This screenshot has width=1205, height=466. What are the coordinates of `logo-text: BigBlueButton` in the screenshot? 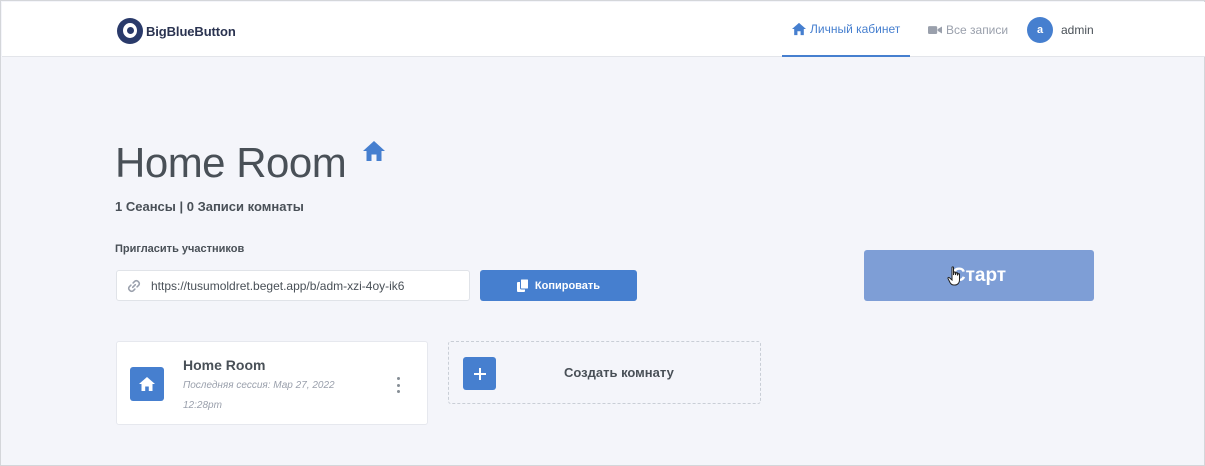 It's located at (191, 31).